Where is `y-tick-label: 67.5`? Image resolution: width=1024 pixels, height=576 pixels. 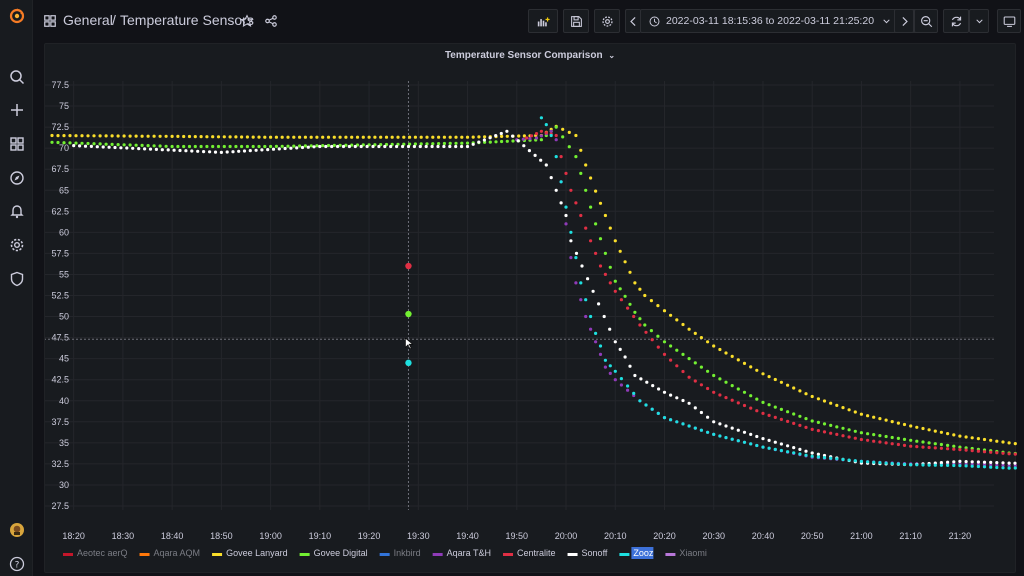
y-tick-label: 67.5 is located at coordinates (60, 169).